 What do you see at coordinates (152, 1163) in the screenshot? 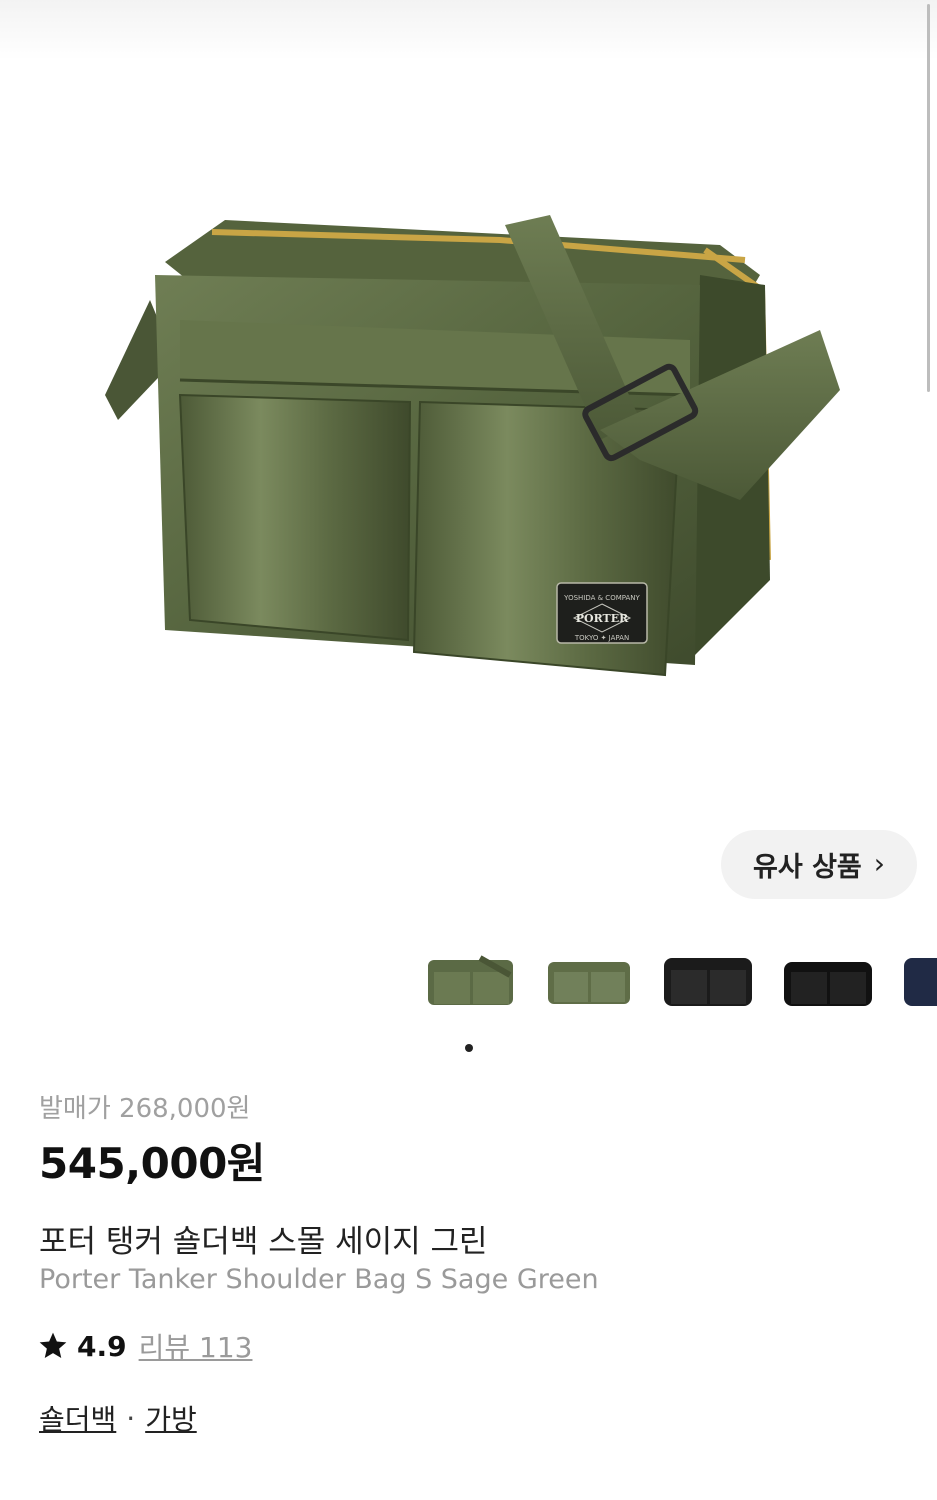
I see `current-price: 545,000원` at bounding box center [152, 1163].